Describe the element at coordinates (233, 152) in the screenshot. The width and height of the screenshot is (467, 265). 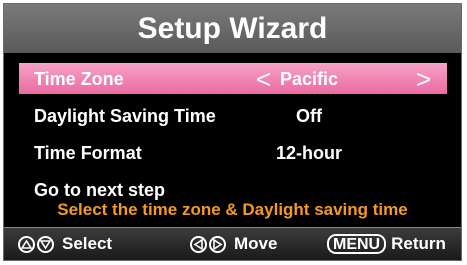
I see `menu-item-time-format: Time Format 12-hour` at that location.